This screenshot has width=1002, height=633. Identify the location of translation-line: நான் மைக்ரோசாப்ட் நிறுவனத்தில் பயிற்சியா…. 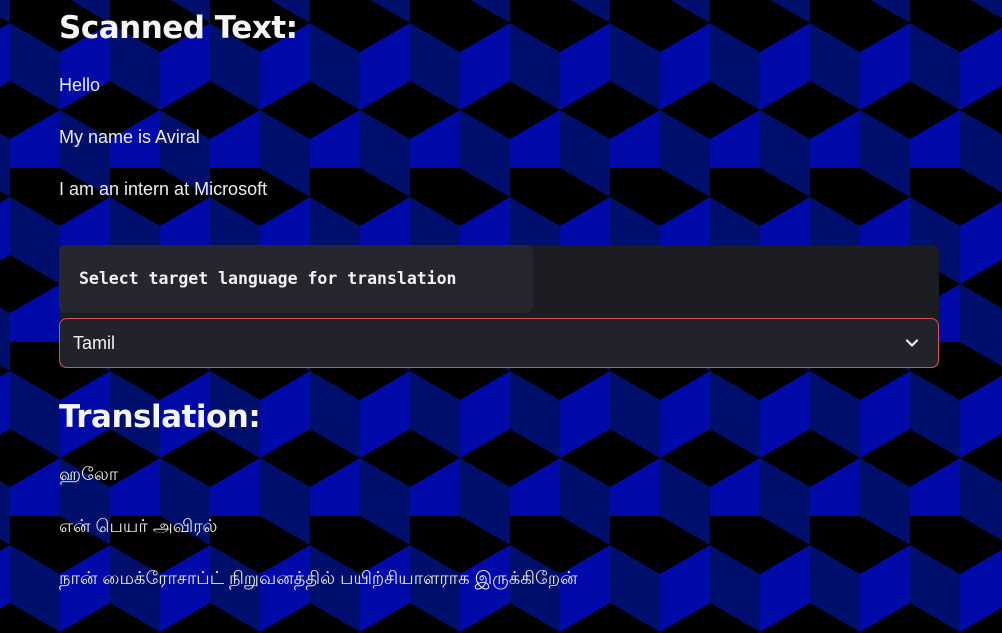
(318, 578).